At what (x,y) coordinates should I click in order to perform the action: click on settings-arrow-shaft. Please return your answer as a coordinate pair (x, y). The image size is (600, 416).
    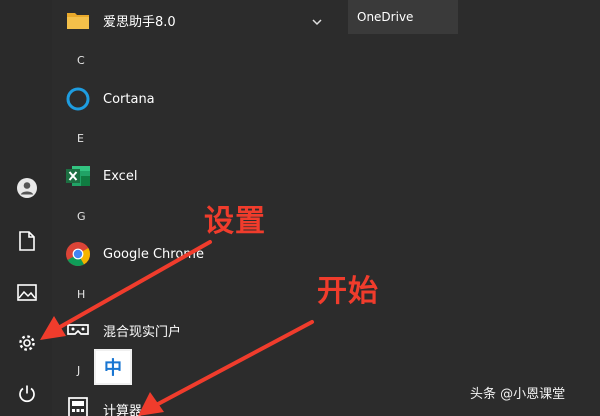
    Looking at the image, I should click on (135, 284).